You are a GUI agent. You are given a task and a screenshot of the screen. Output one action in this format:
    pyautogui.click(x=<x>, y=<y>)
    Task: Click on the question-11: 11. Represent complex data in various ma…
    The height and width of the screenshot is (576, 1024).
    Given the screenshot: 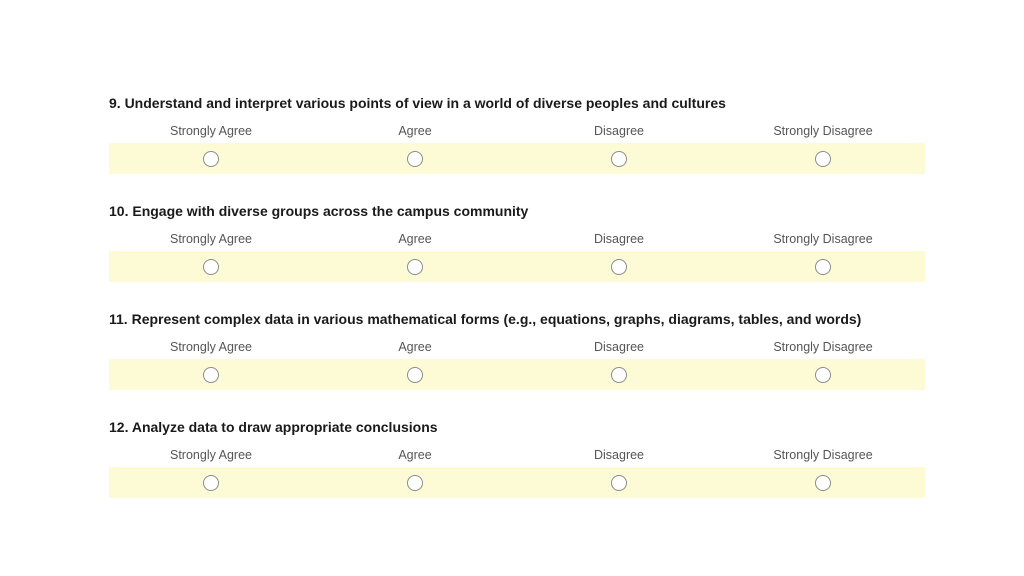 What is the action you would take?
    pyautogui.click(x=517, y=362)
    